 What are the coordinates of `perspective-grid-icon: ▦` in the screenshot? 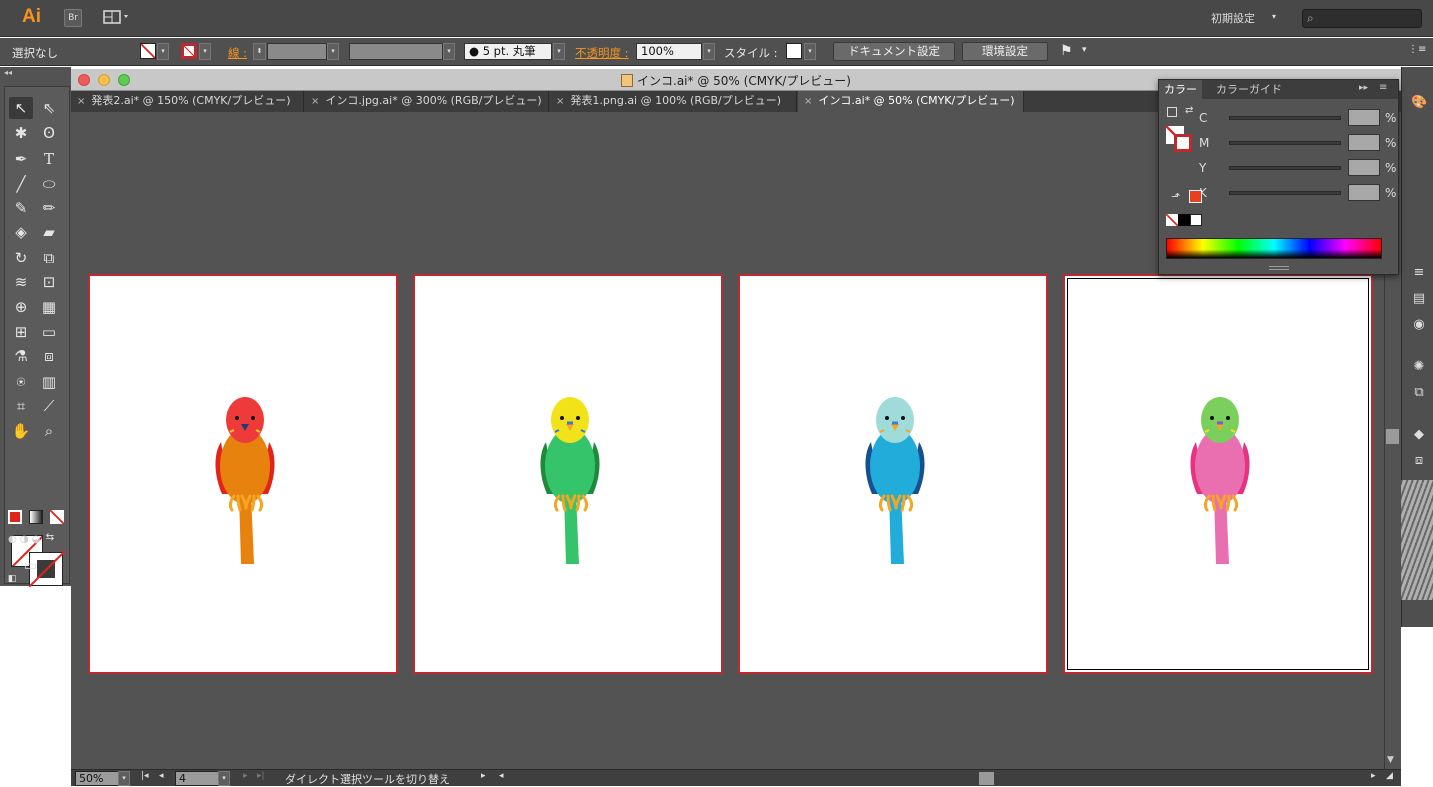 It's located at (49, 307).